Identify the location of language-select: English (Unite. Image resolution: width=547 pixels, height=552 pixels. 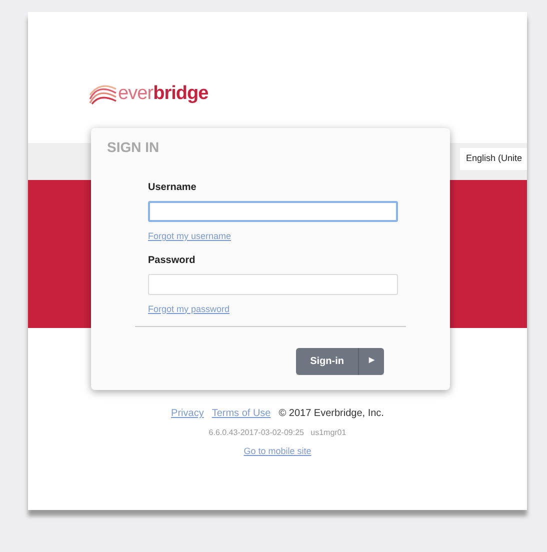
(493, 159).